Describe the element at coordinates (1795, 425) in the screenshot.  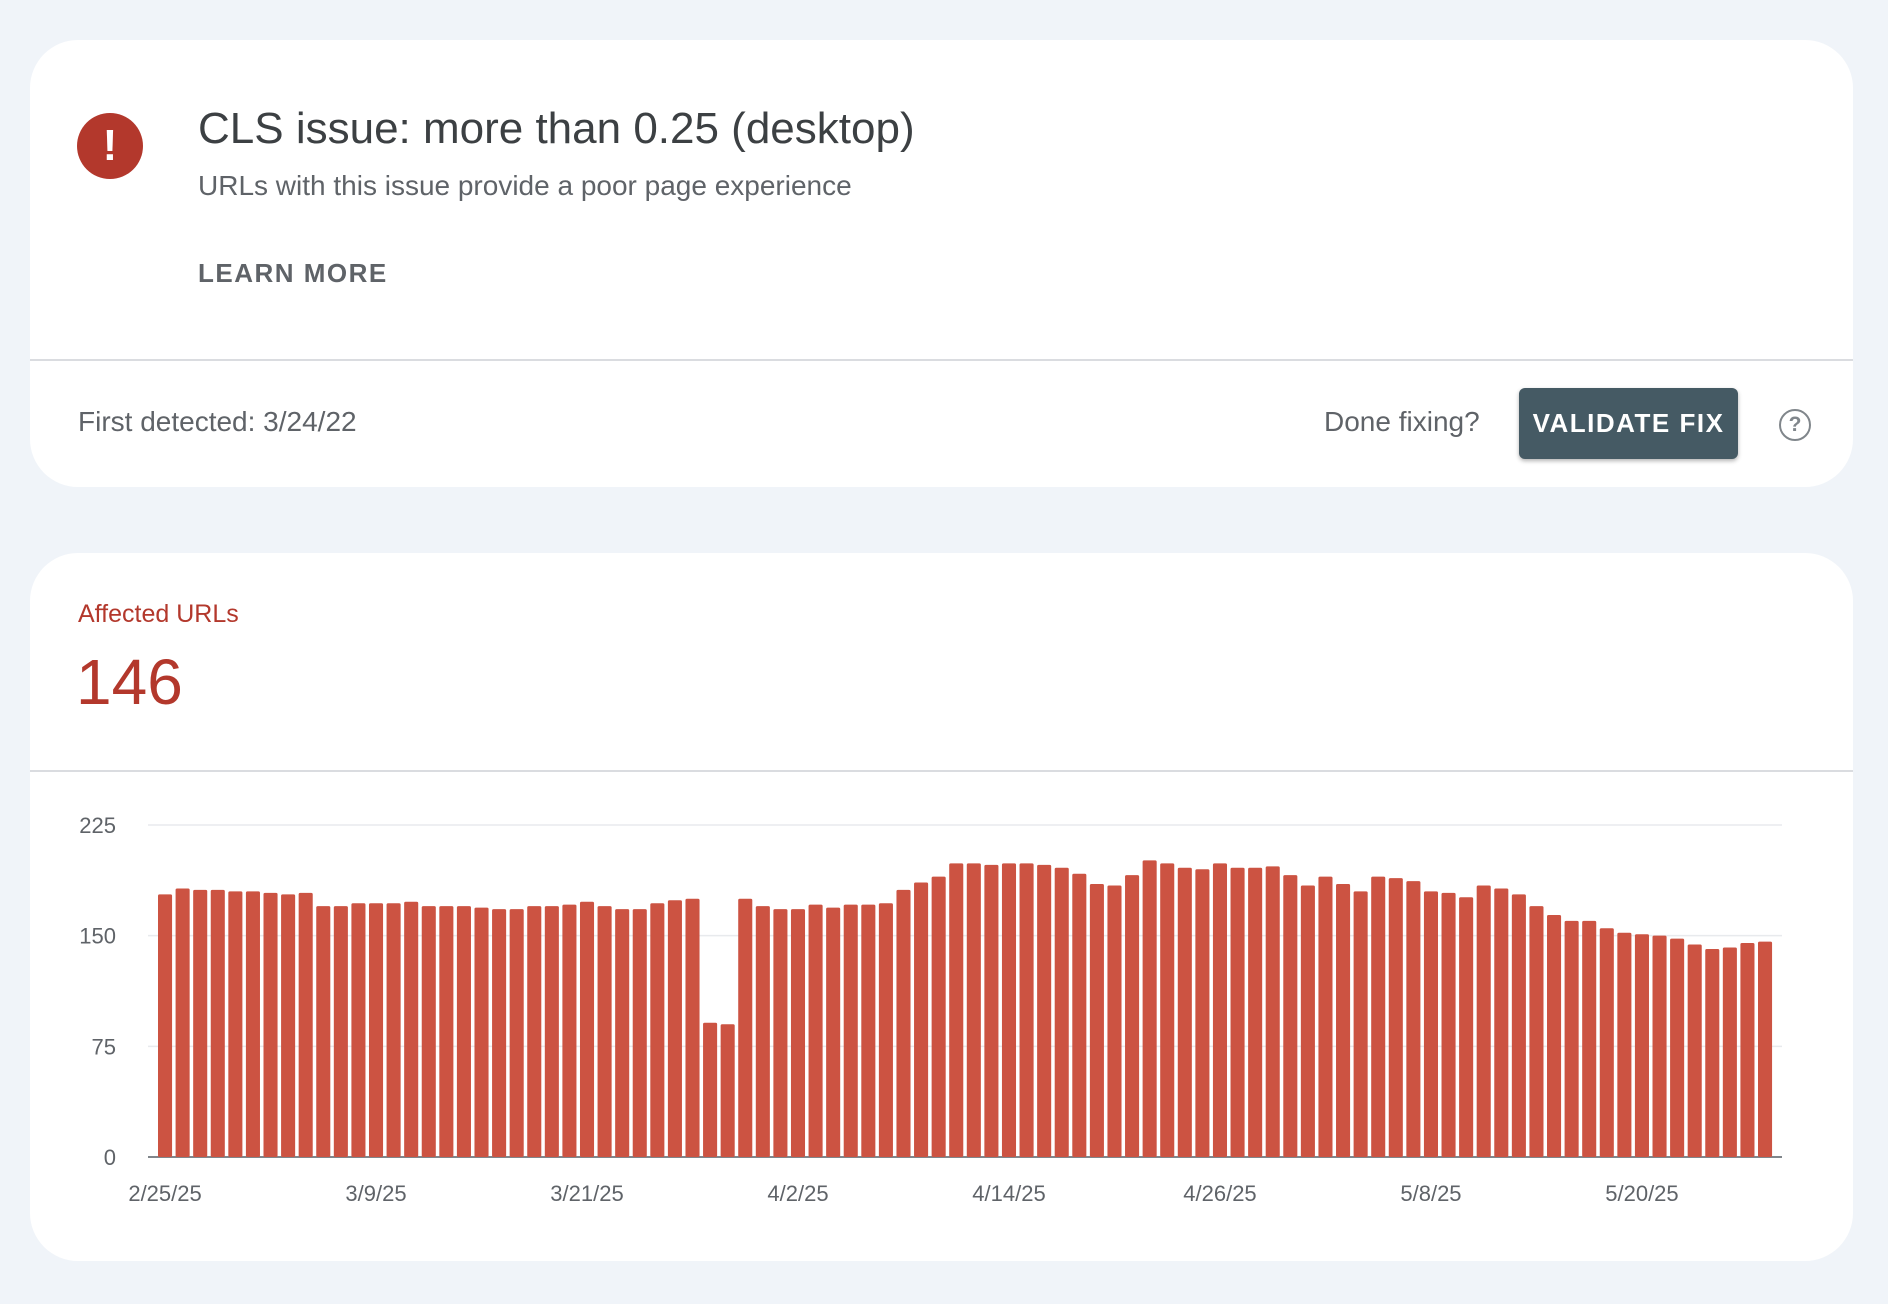
I see `help-circle-icon: ?` at that location.